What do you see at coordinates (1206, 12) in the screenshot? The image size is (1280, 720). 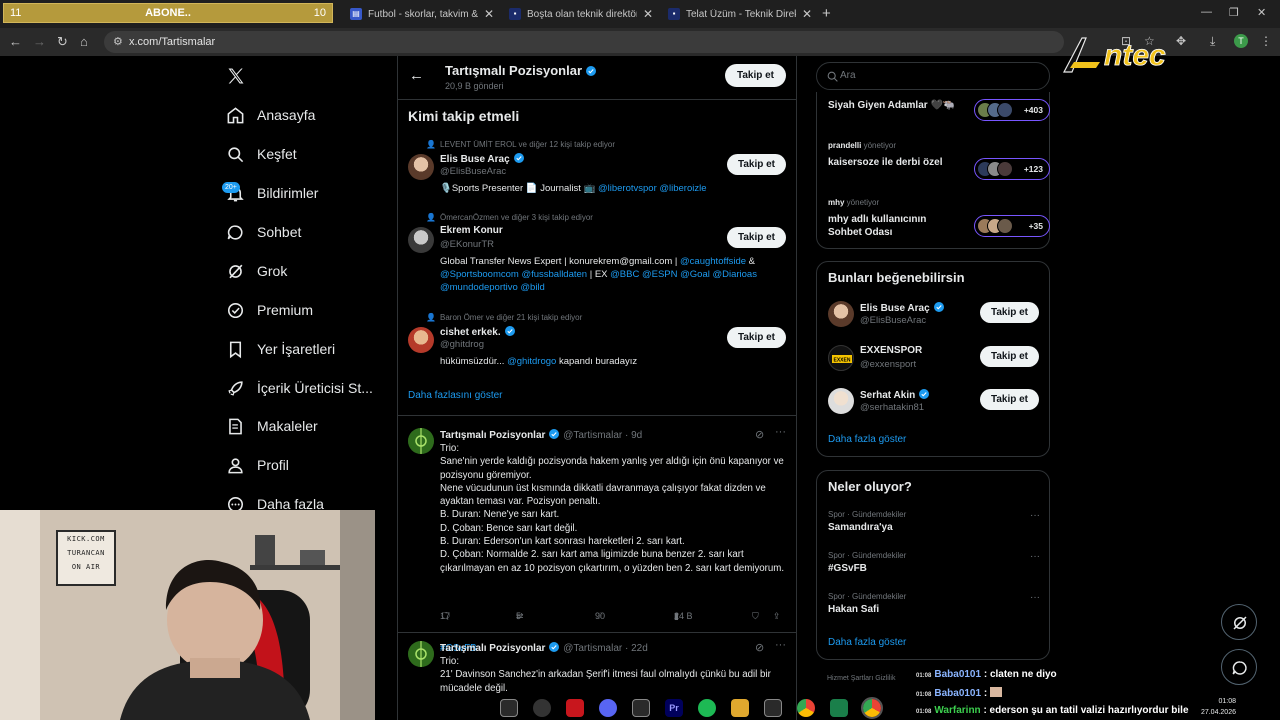 I see `minimize-icon: —` at bounding box center [1206, 12].